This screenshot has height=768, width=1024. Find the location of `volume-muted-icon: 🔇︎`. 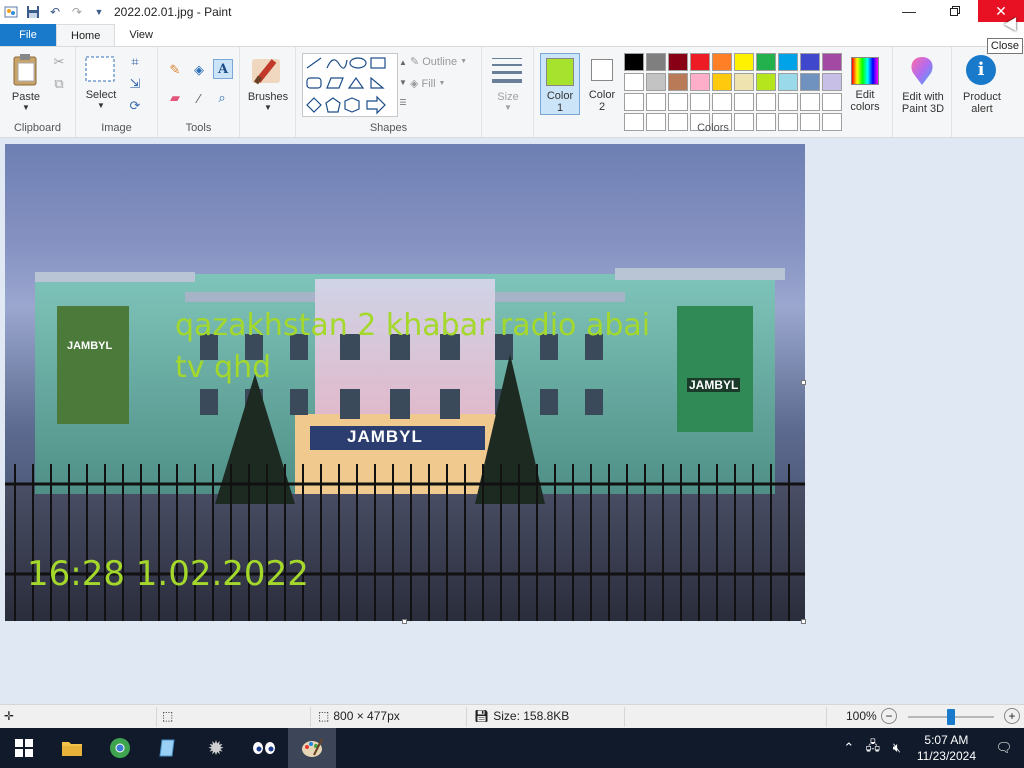

volume-muted-icon: 🔇︎ is located at coordinates (897, 748).